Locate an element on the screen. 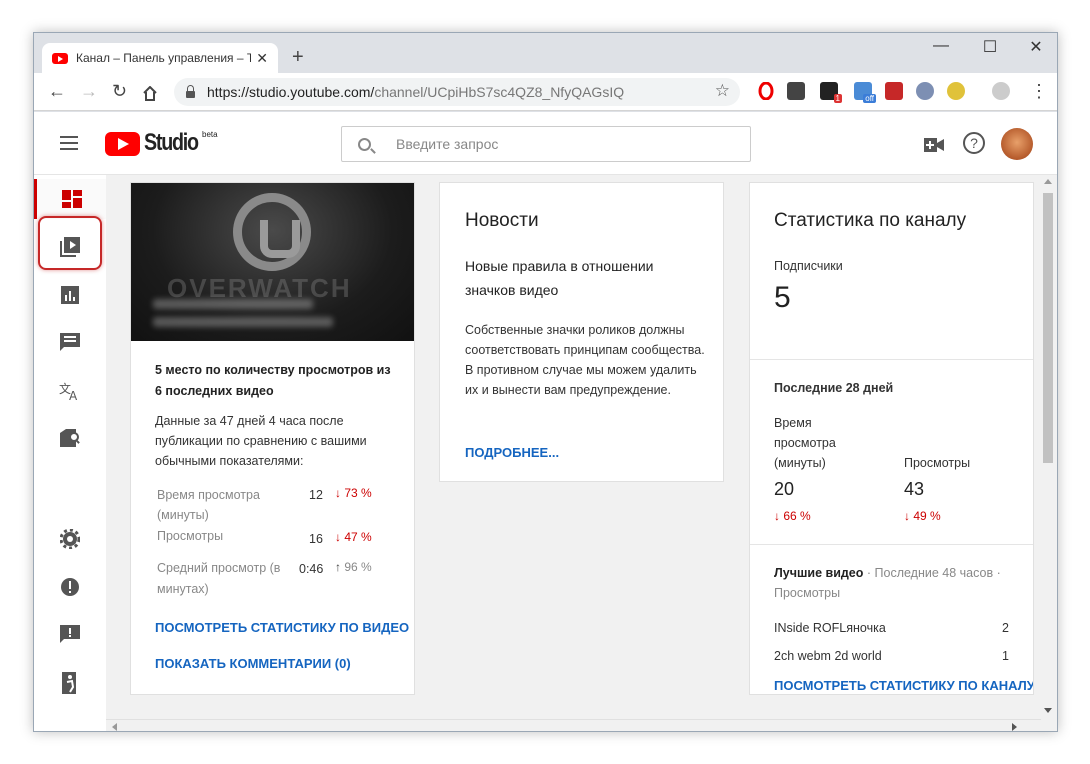 The width and height of the screenshot is (1090, 764). nav-translations: 文A is located at coordinates (70, 391).